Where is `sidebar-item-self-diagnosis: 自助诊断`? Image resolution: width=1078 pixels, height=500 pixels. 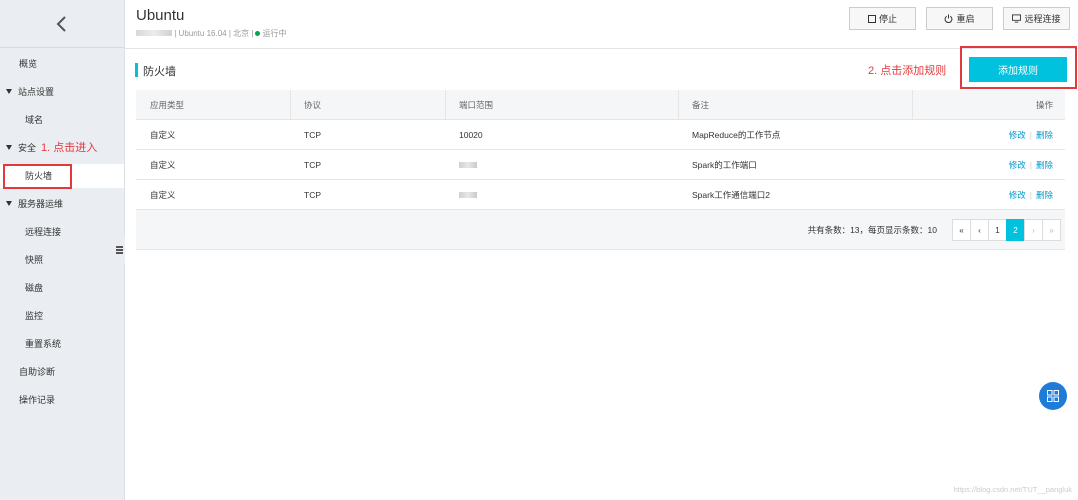
sidebar-item-self-diagnosis: 自助诊断 is located at coordinates (62, 372).